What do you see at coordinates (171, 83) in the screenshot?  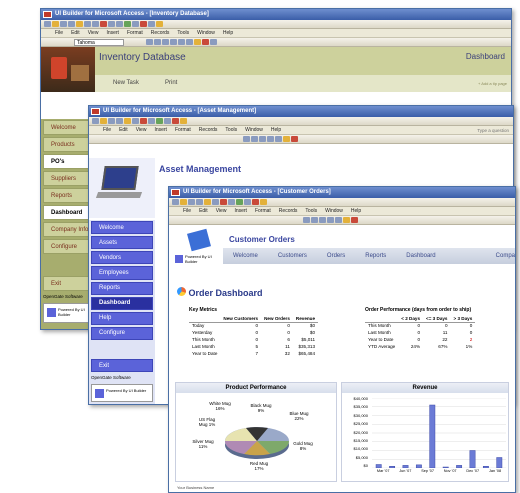 I see `print-button: Print` at bounding box center [171, 83].